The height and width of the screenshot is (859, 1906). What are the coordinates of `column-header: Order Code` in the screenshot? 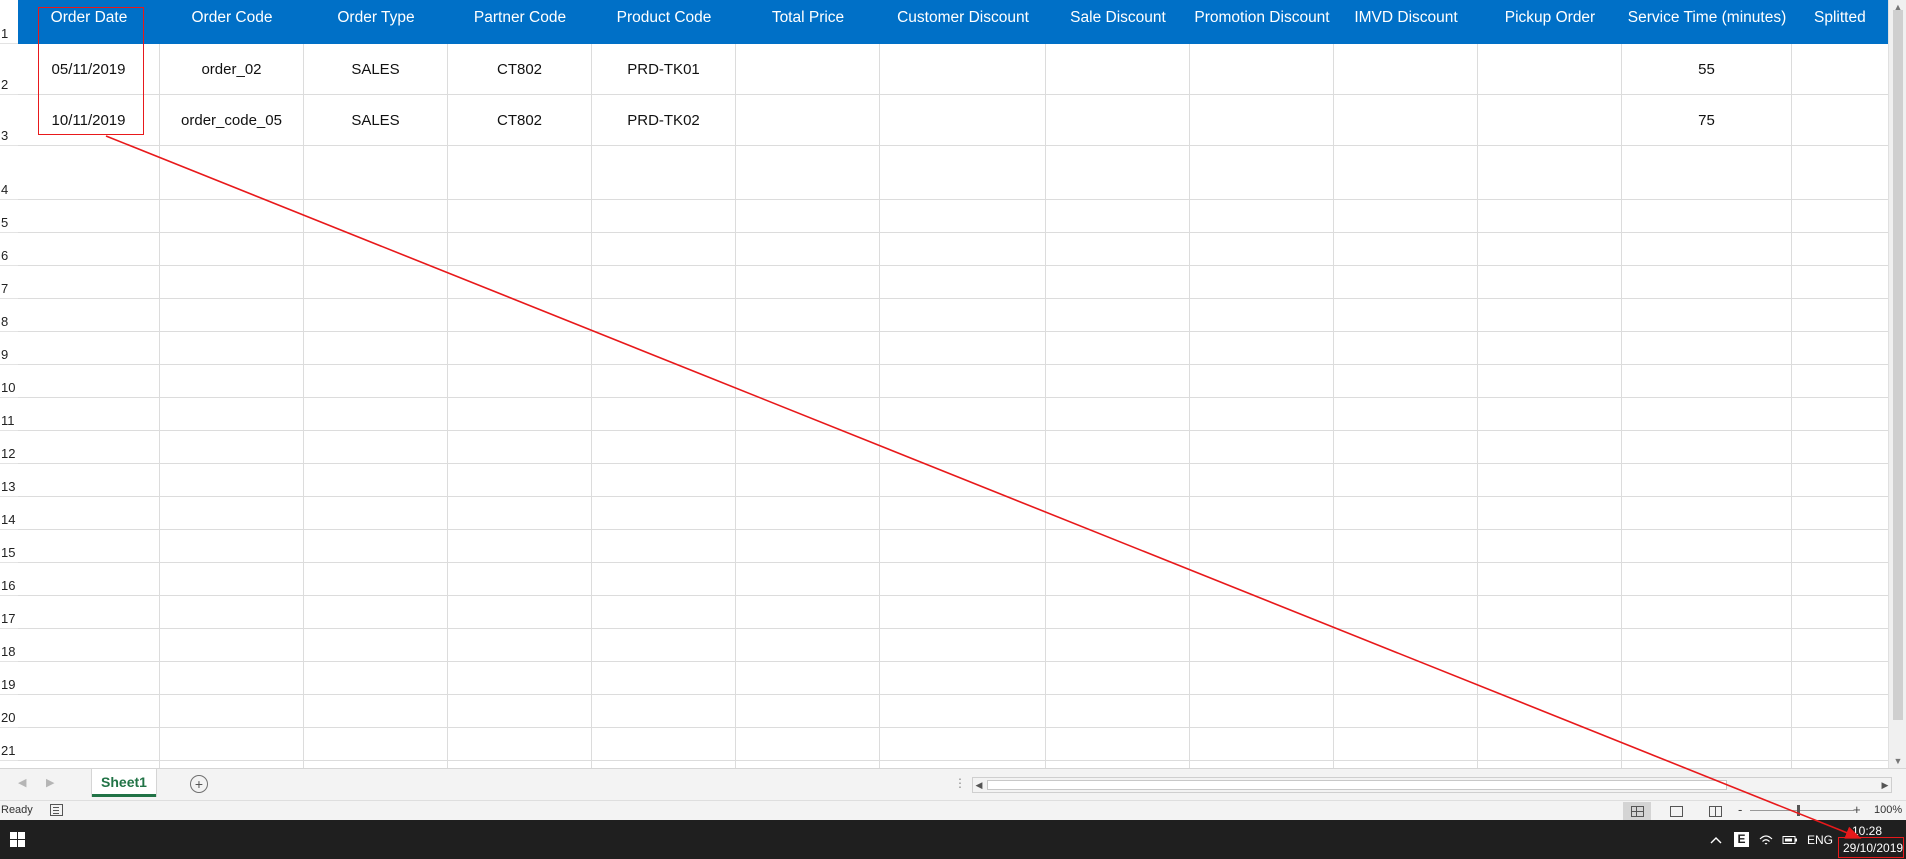 It's located at (232, 22).